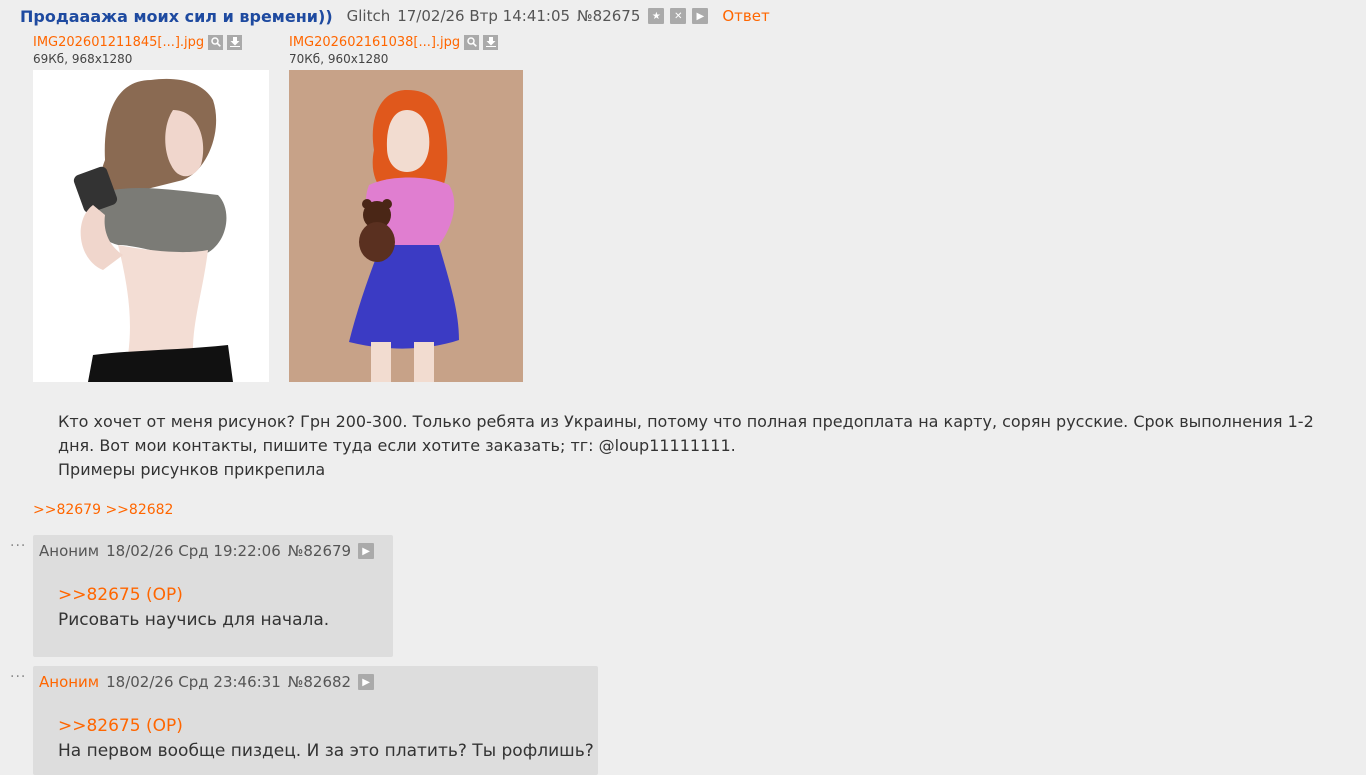  Describe the element at coordinates (319, 551) in the screenshot. I see `post-number-link: №82679` at that location.